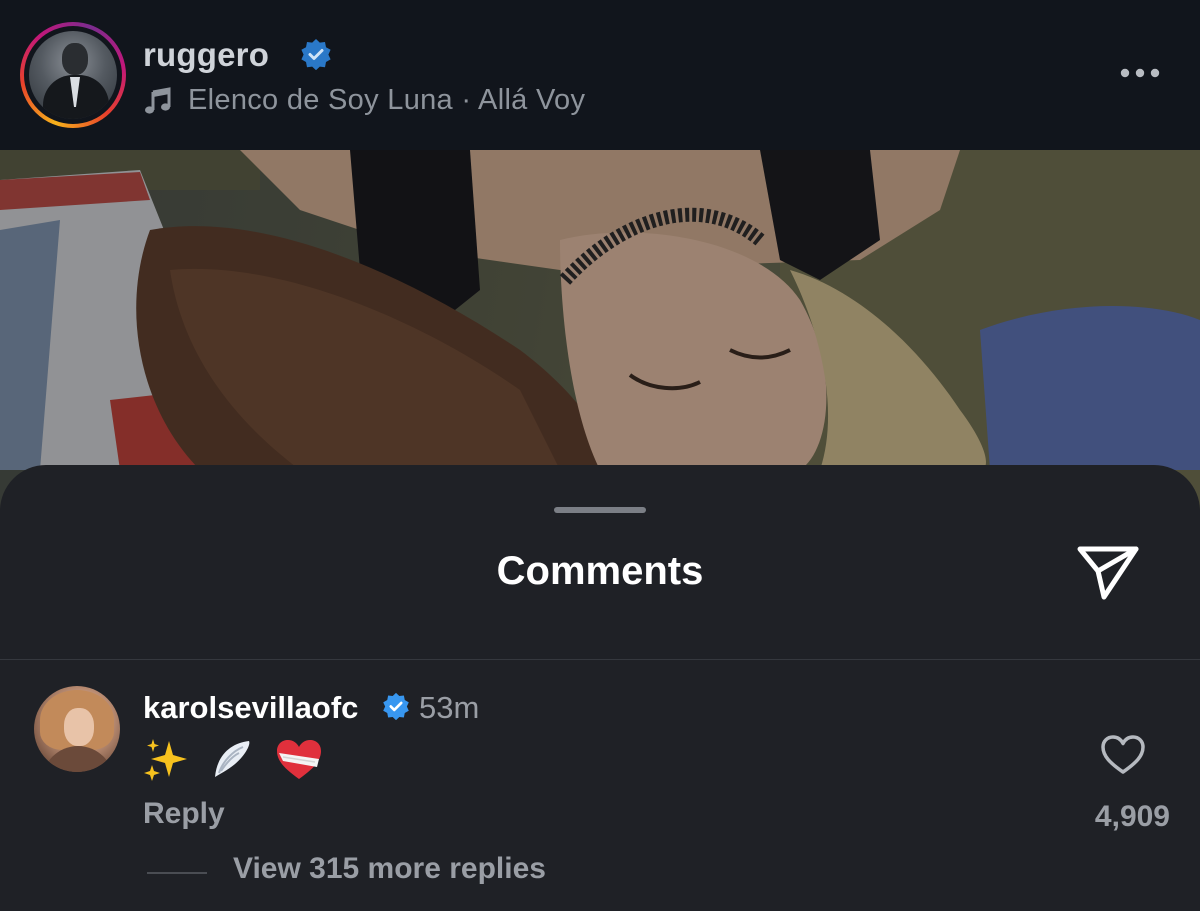  I want to click on avatar, so click(73, 75).